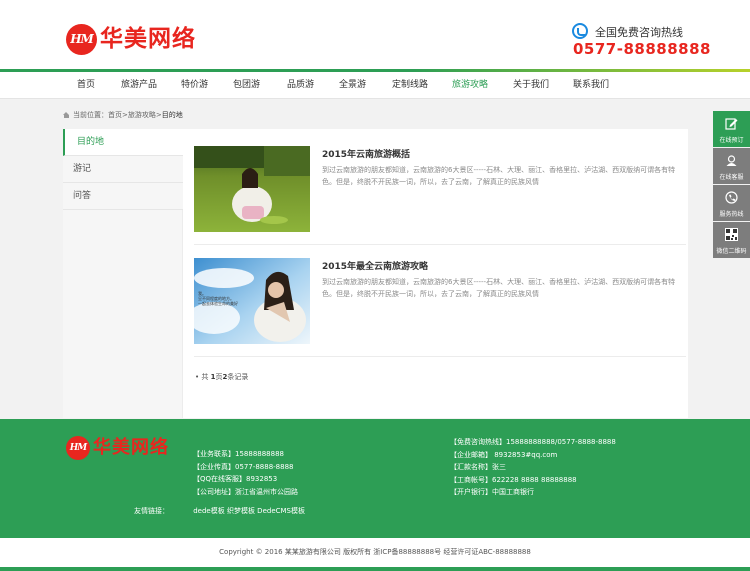 This screenshot has height=571, width=750. Describe the element at coordinates (66, 115) in the screenshot. I see `home-icon` at that location.